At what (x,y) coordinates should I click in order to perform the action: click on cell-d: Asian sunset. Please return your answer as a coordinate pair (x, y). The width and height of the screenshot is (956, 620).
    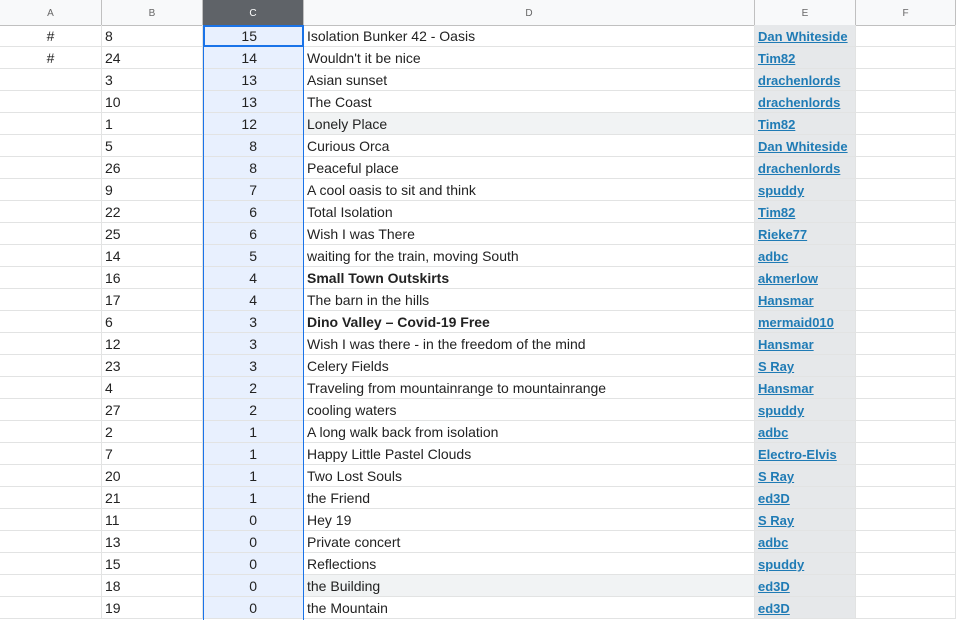
    Looking at the image, I should click on (529, 80).